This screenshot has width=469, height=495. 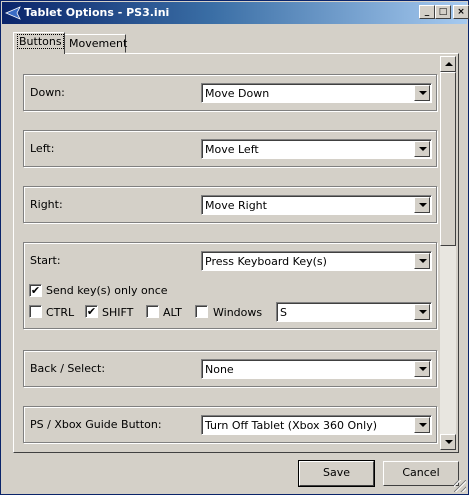 What do you see at coordinates (45, 260) in the screenshot?
I see `start-label: Start:` at bounding box center [45, 260].